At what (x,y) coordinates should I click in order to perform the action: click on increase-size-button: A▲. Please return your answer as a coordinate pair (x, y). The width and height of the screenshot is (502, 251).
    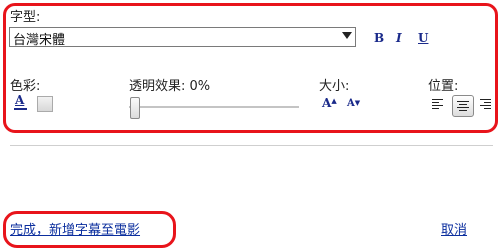
    Looking at the image, I should click on (329, 103).